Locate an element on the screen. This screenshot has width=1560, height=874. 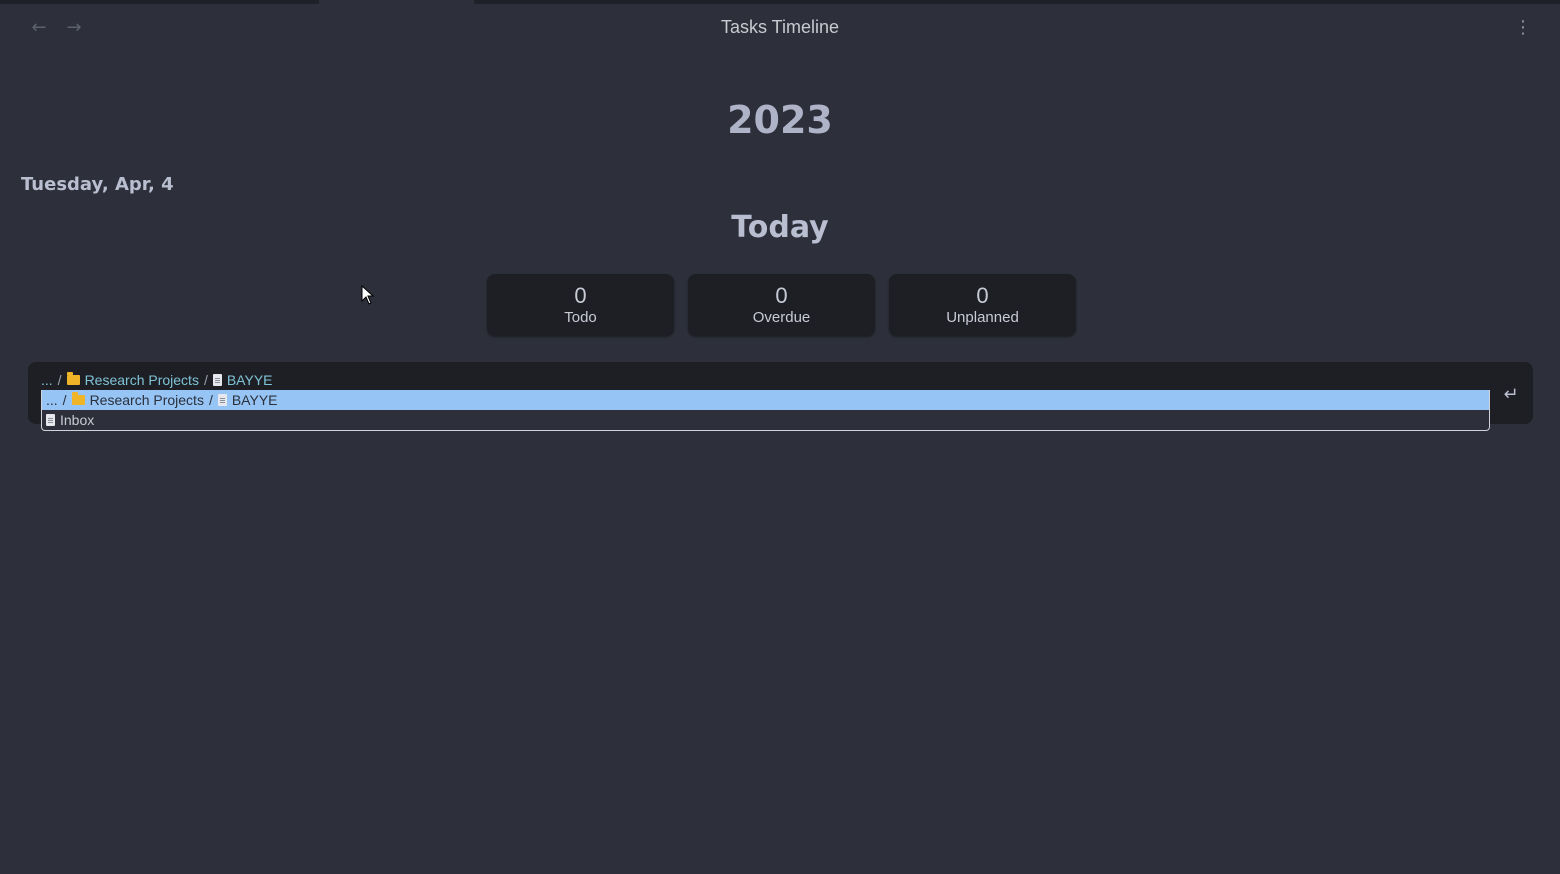
path-folder: Research Projects is located at coordinates (141, 380).